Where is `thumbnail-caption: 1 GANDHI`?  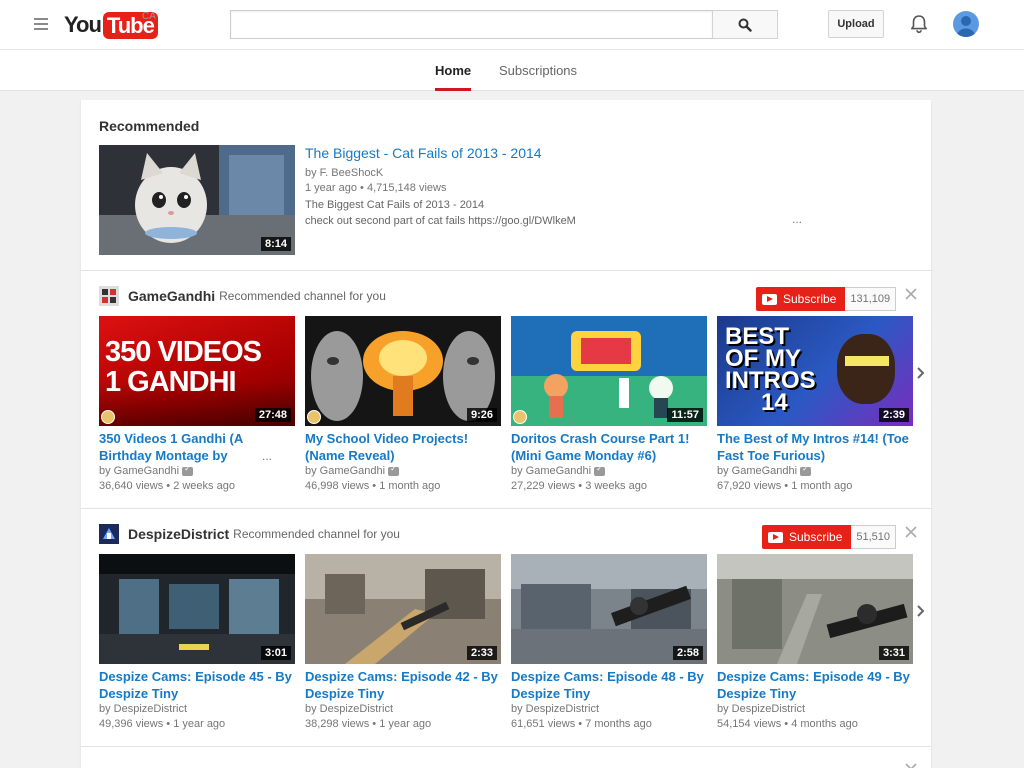 thumbnail-caption: 1 GANDHI is located at coordinates (171, 382).